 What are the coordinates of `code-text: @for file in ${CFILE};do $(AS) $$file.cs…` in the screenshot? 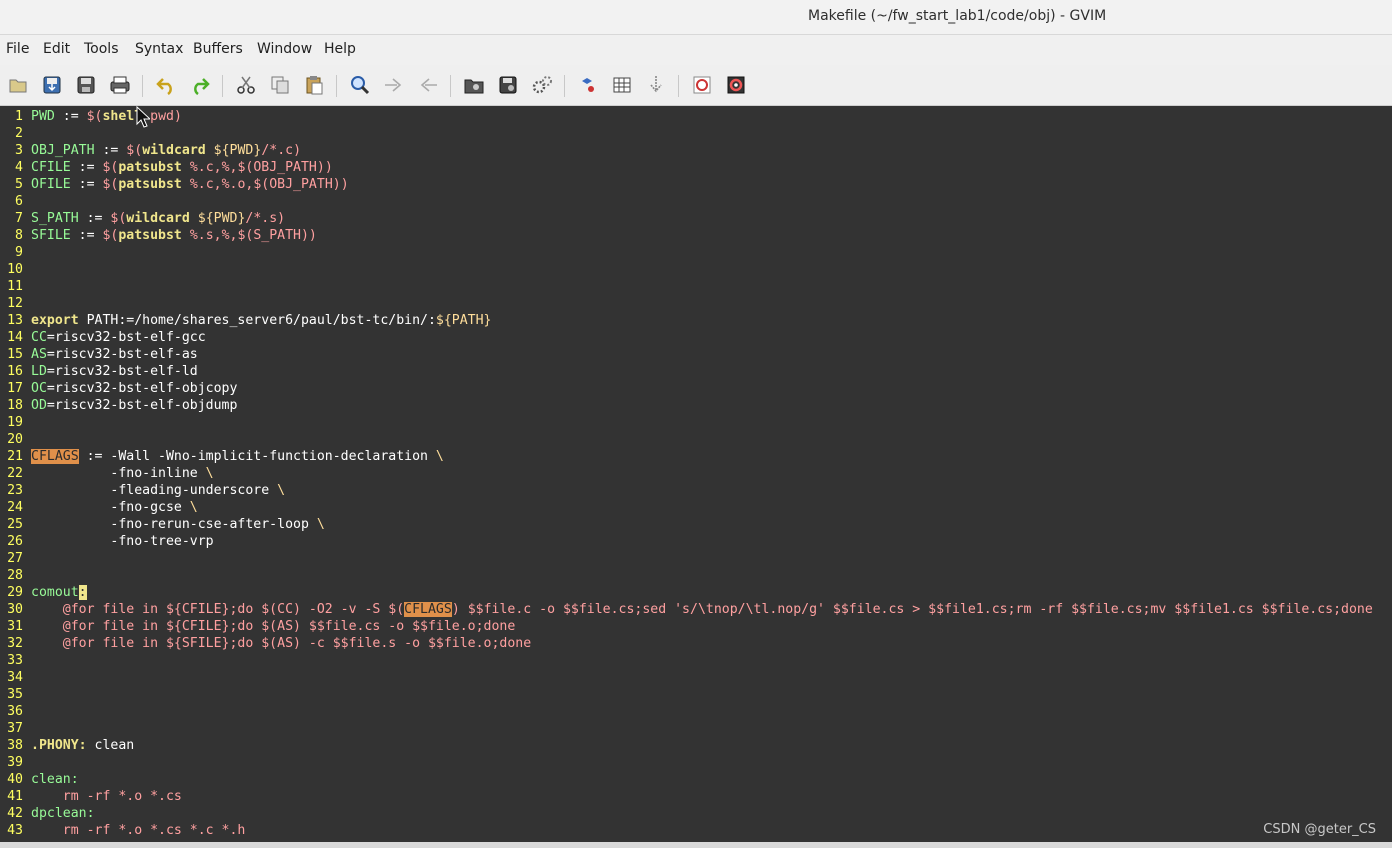 It's located at (273, 626).